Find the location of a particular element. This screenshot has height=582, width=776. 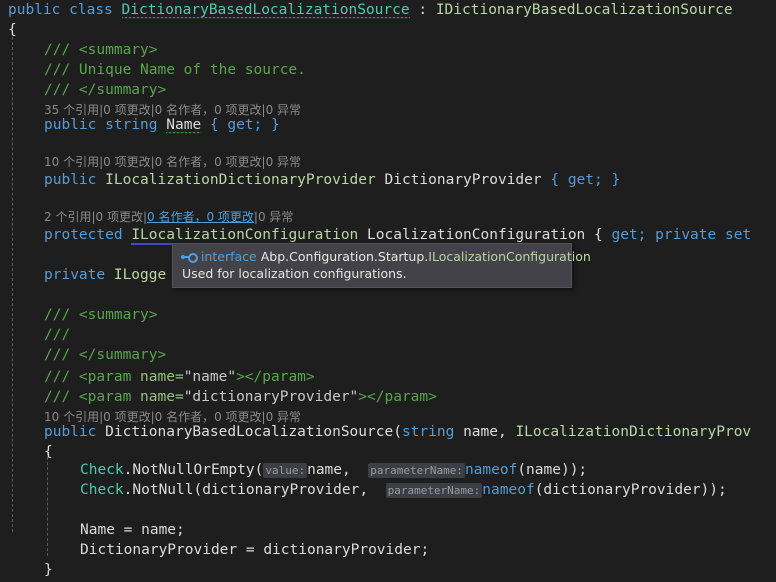

param-type-string: string is located at coordinates (428, 432).